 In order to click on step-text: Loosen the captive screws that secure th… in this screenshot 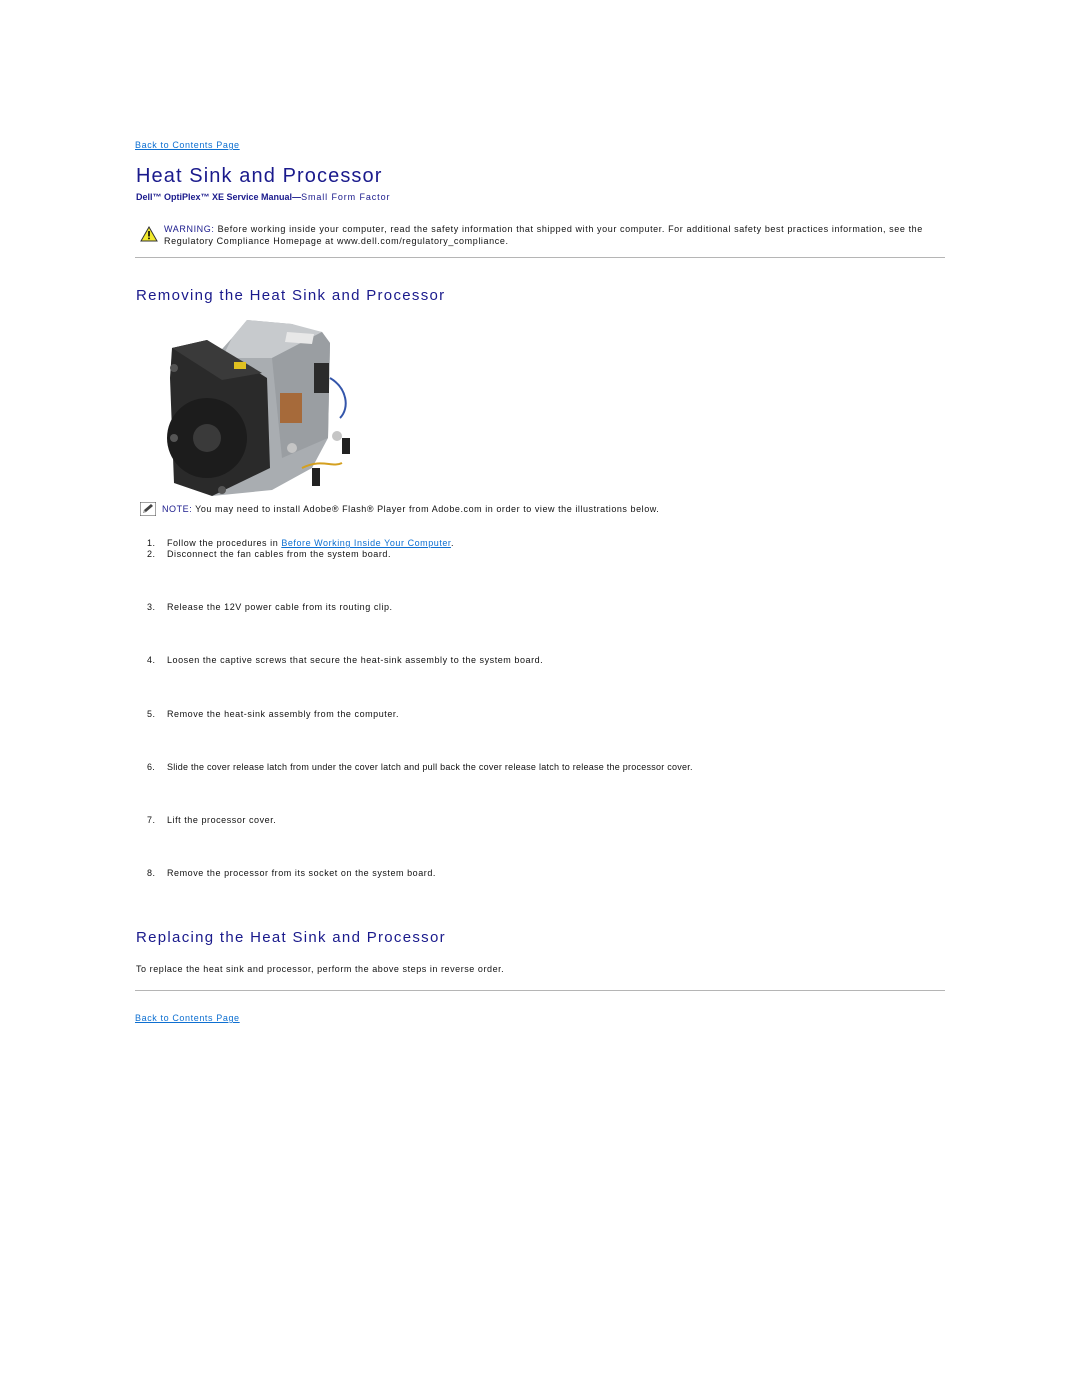, I will do `click(355, 660)`.